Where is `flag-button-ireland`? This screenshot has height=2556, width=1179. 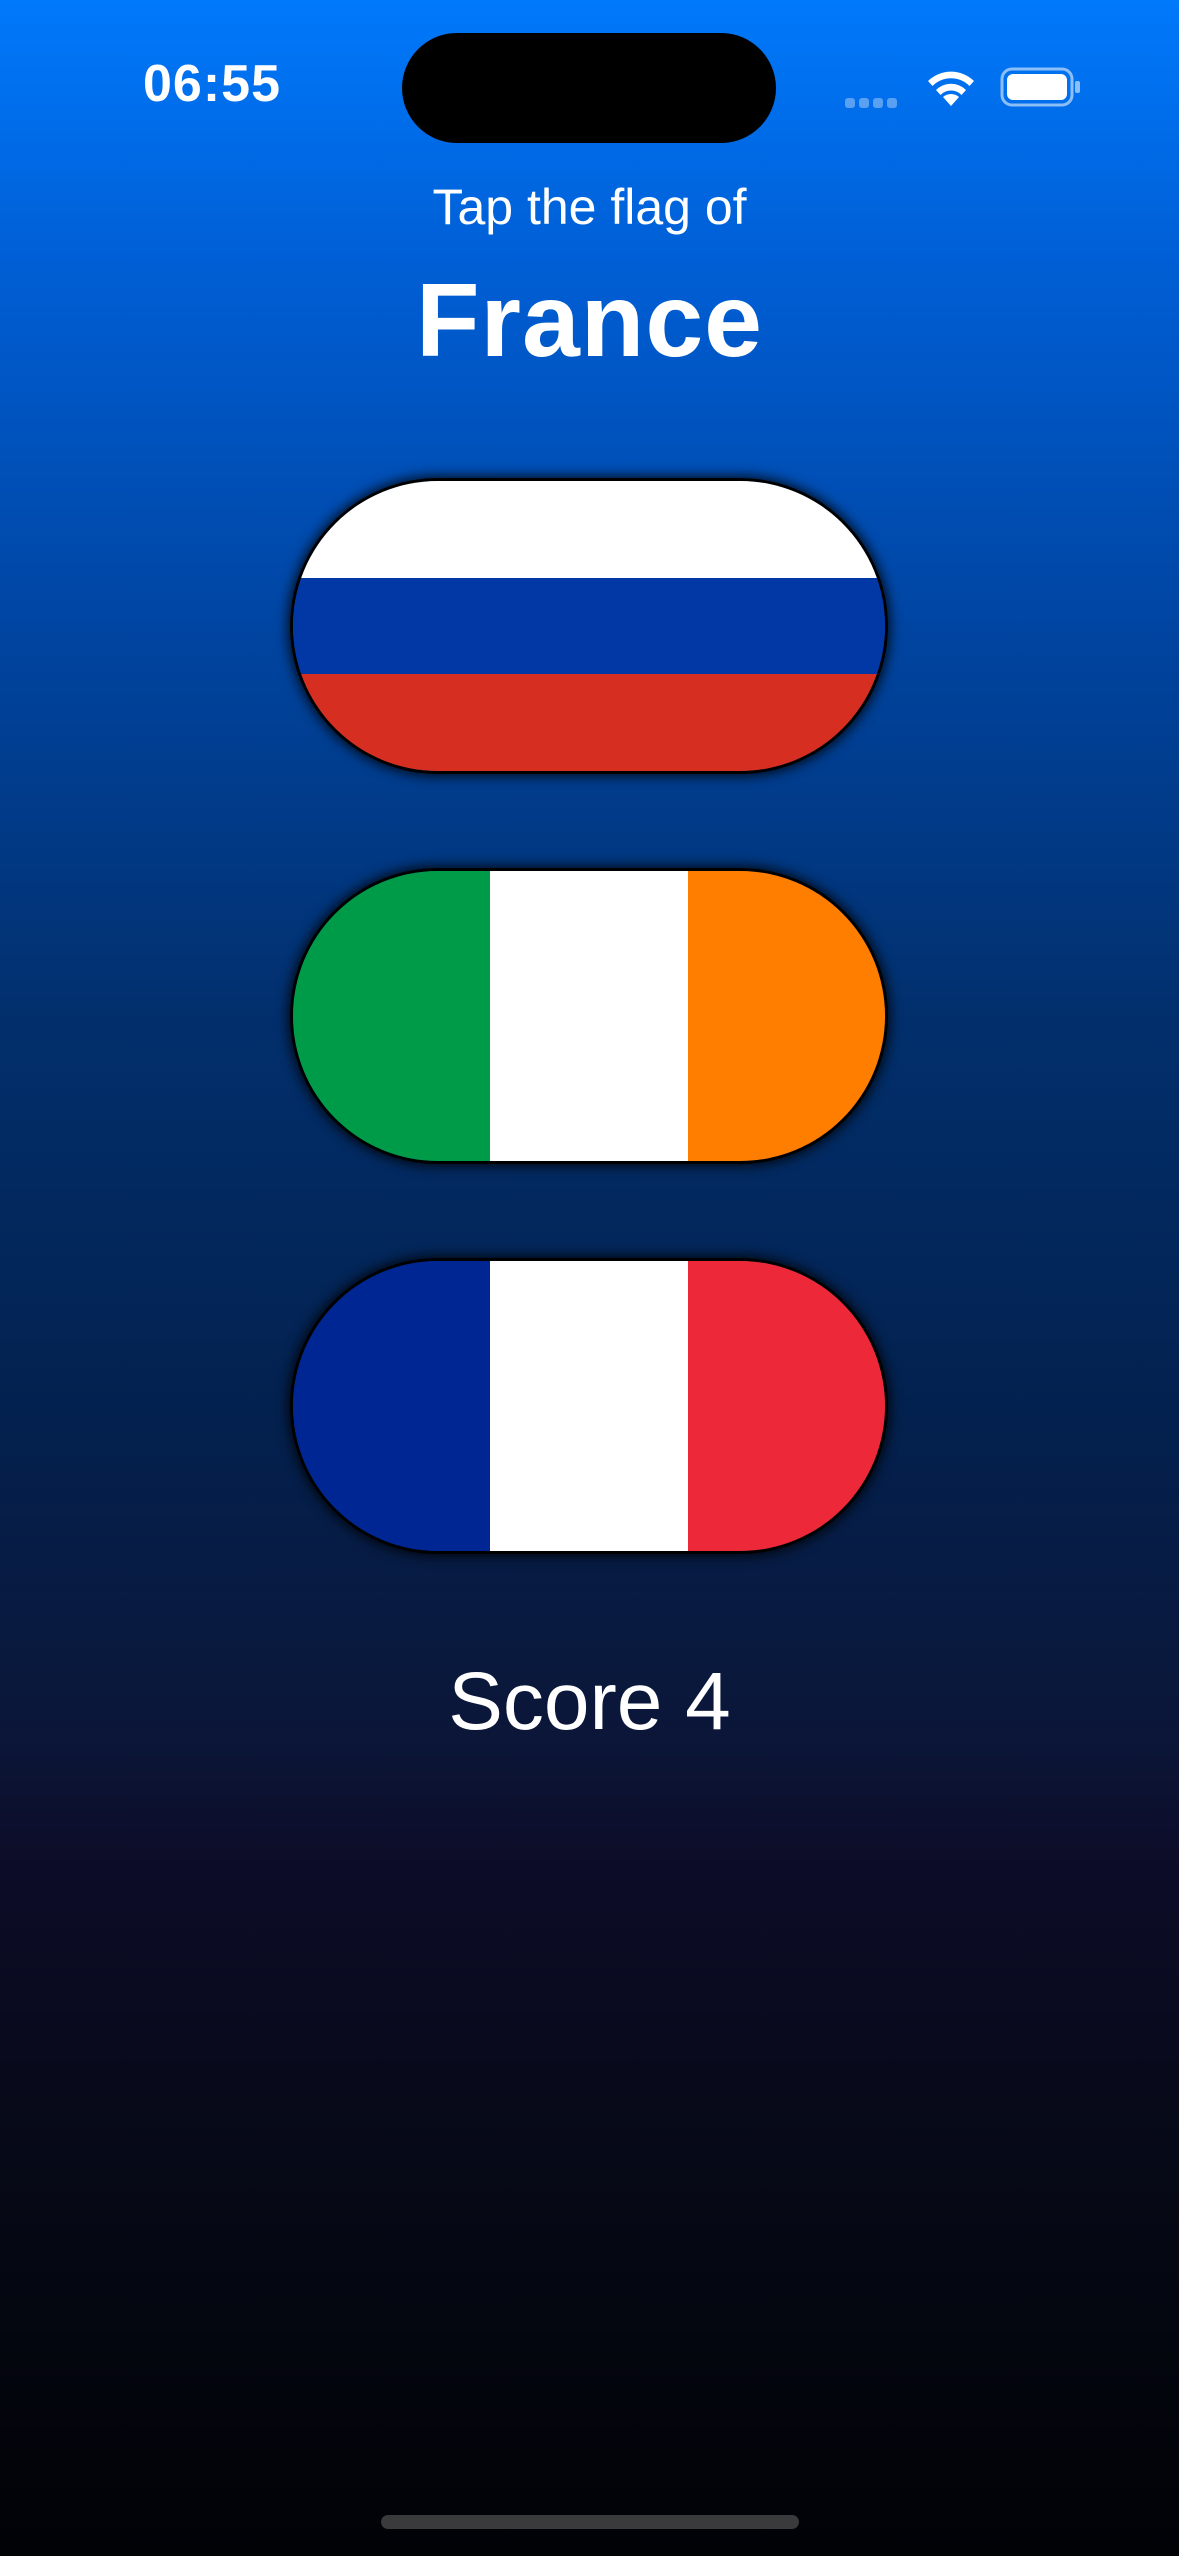 flag-button-ireland is located at coordinates (589, 1016).